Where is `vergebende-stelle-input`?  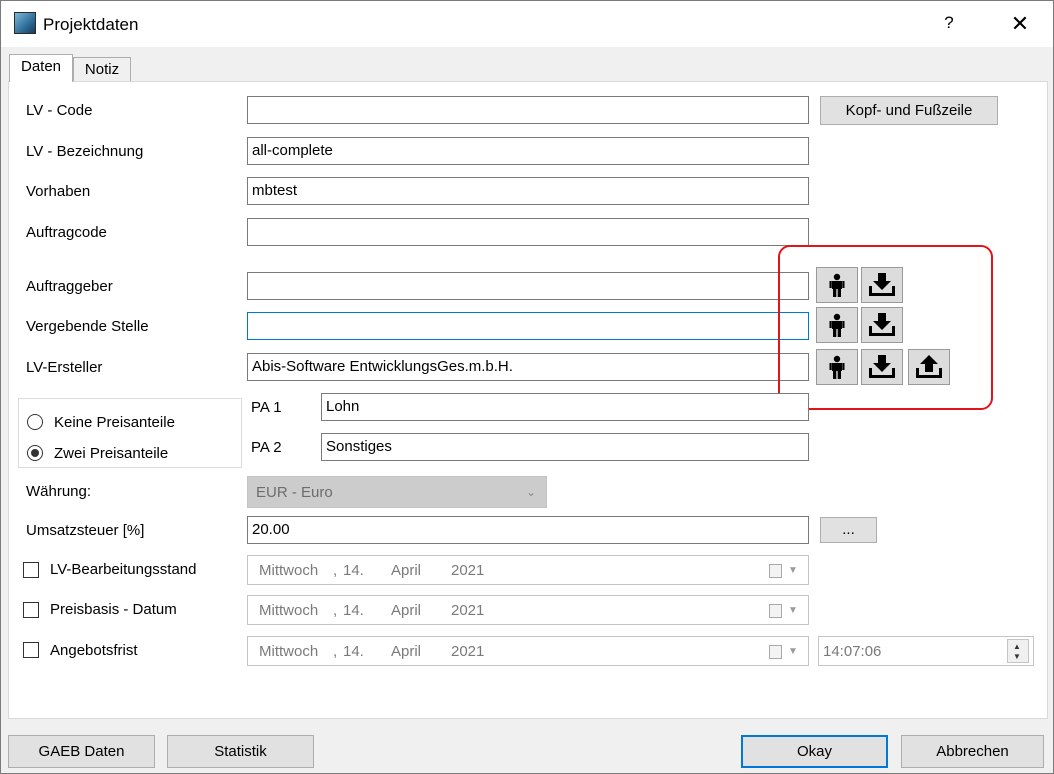 vergebende-stelle-input is located at coordinates (528, 326).